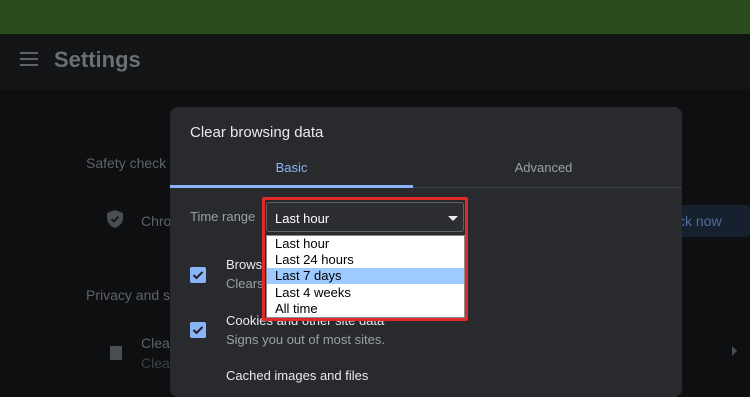 The height and width of the screenshot is (397, 750). Describe the element at coordinates (126, 163) in the screenshot. I see `safety-check-title: Safety check` at that location.